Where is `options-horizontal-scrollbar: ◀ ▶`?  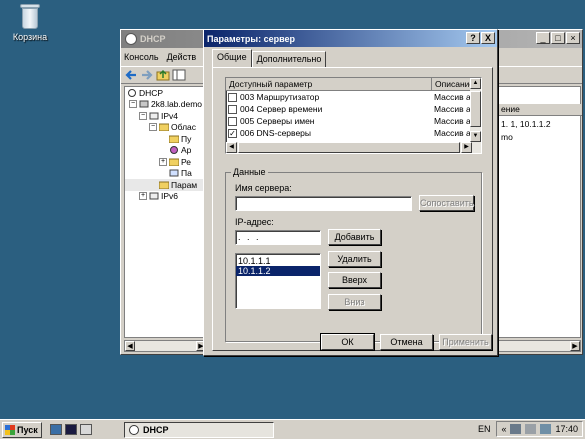
options-horizontal-scrollbar: ◀ ▶ is located at coordinates (353, 147).